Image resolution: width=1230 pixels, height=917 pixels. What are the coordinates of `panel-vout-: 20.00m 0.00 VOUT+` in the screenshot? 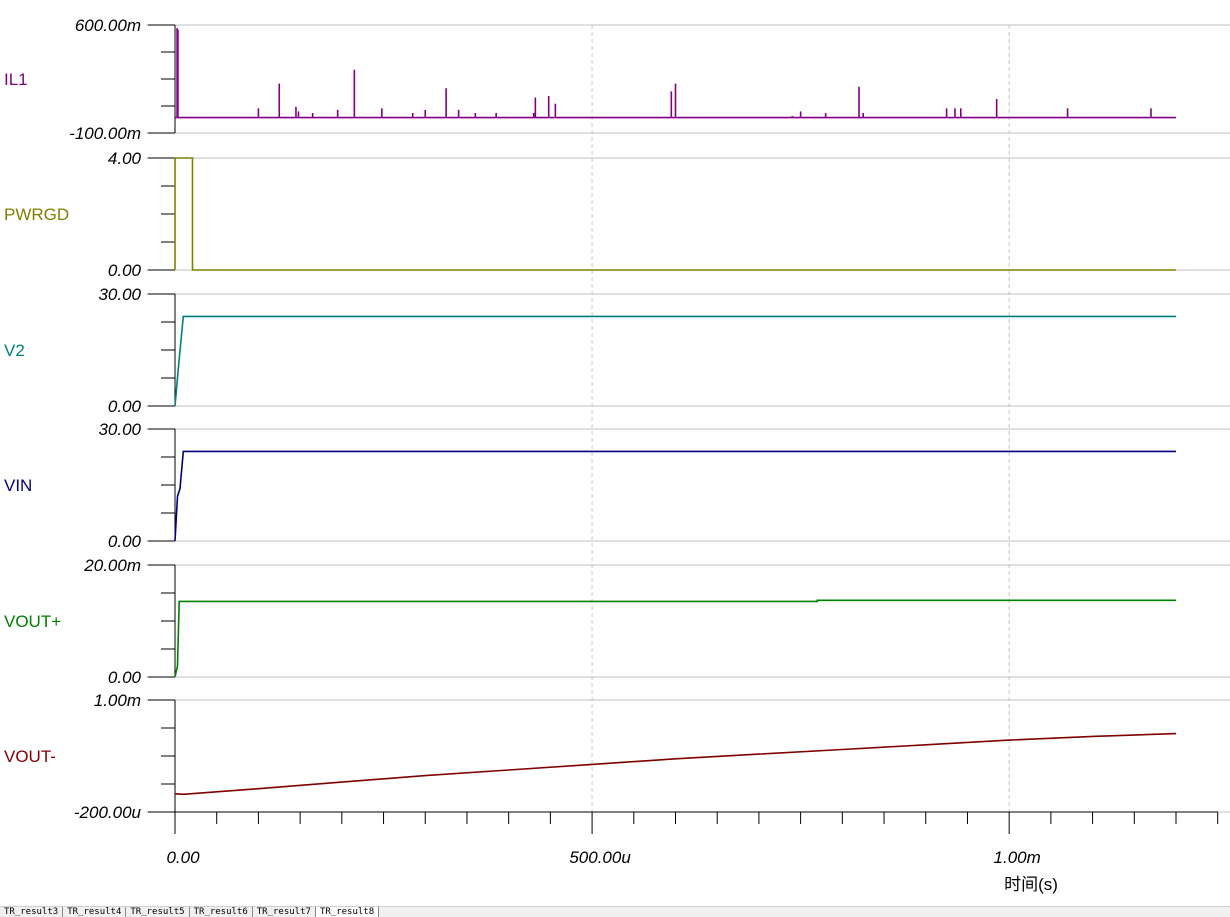 It's located at (617, 621).